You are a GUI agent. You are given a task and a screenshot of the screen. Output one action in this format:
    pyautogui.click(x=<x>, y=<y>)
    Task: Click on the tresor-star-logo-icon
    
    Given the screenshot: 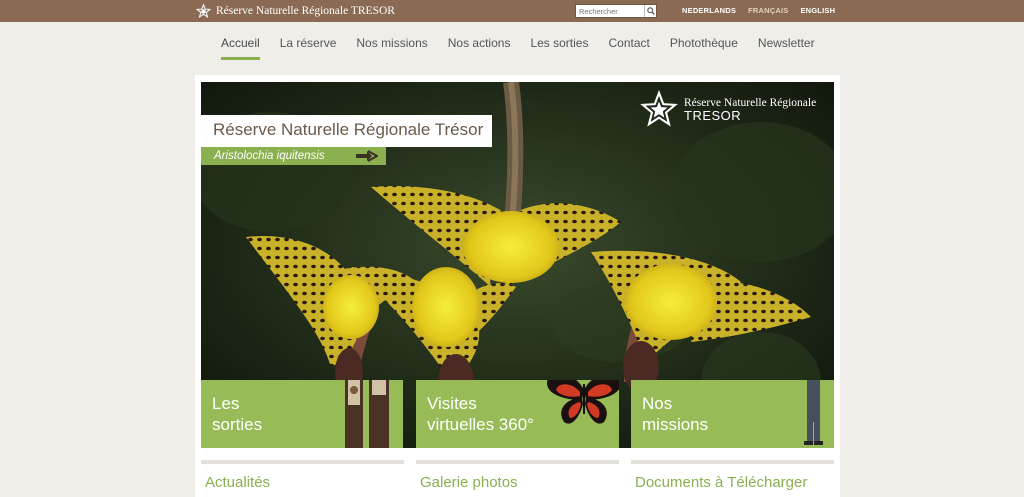 What is the action you would take?
    pyautogui.click(x=659, y=108)
    